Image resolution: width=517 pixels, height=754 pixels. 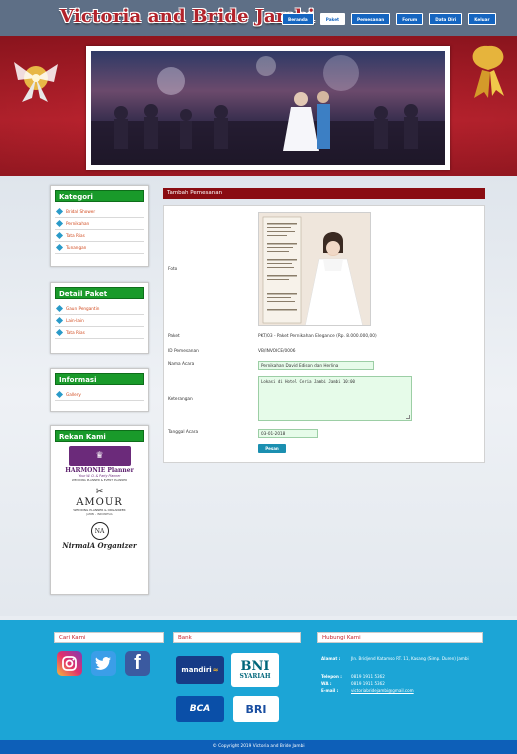 What do you see at coordinates (488, 71) in the screenshot?
I see `ornament-ribbon-icon` at bounding box center [488, 71].